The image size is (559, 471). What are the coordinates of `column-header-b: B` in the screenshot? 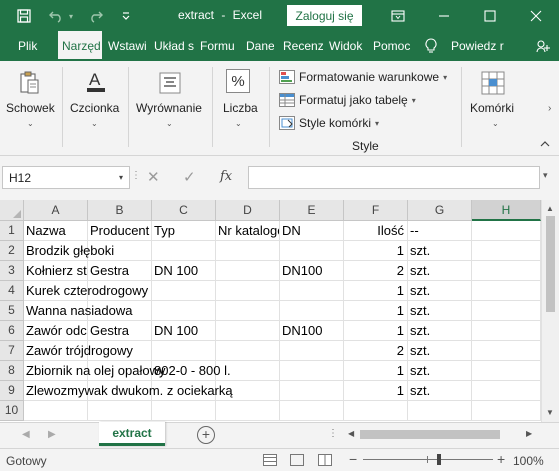 It's located at (120, 210).